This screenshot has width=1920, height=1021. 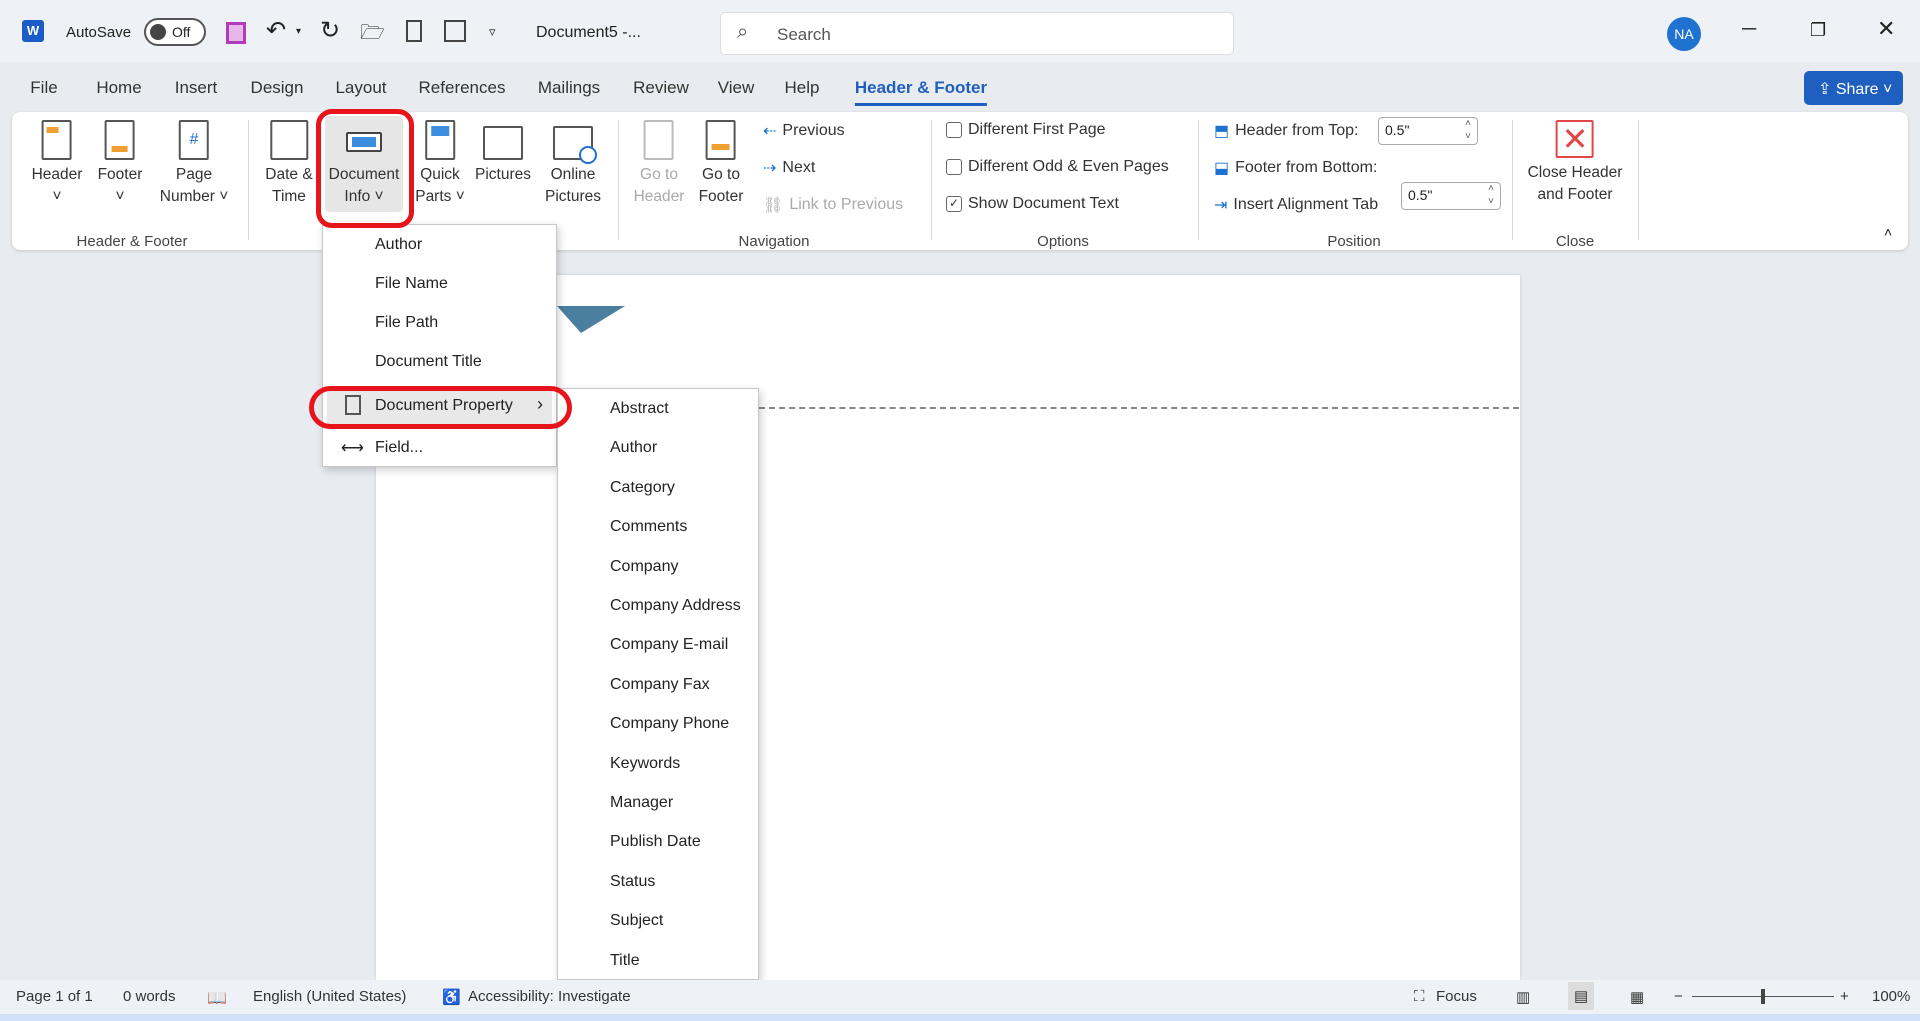 What do you see at coordinates (804, 131) in the screenshot?
I see `previous-button: ⇠ Previous` at bounding box center [804, 131].